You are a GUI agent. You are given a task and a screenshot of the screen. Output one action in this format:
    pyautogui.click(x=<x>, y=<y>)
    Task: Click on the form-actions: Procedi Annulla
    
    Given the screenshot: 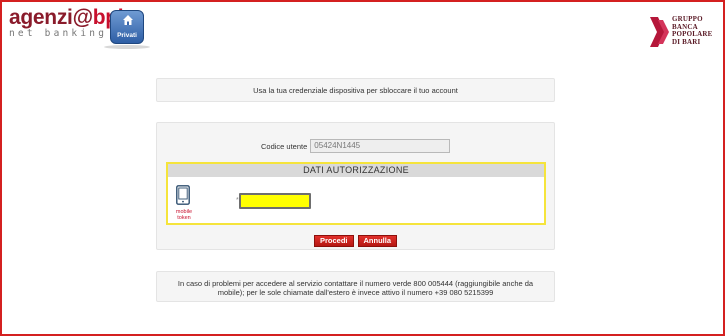 What is the action you would take?
    pyautogui.click(x=355, y=241)
    